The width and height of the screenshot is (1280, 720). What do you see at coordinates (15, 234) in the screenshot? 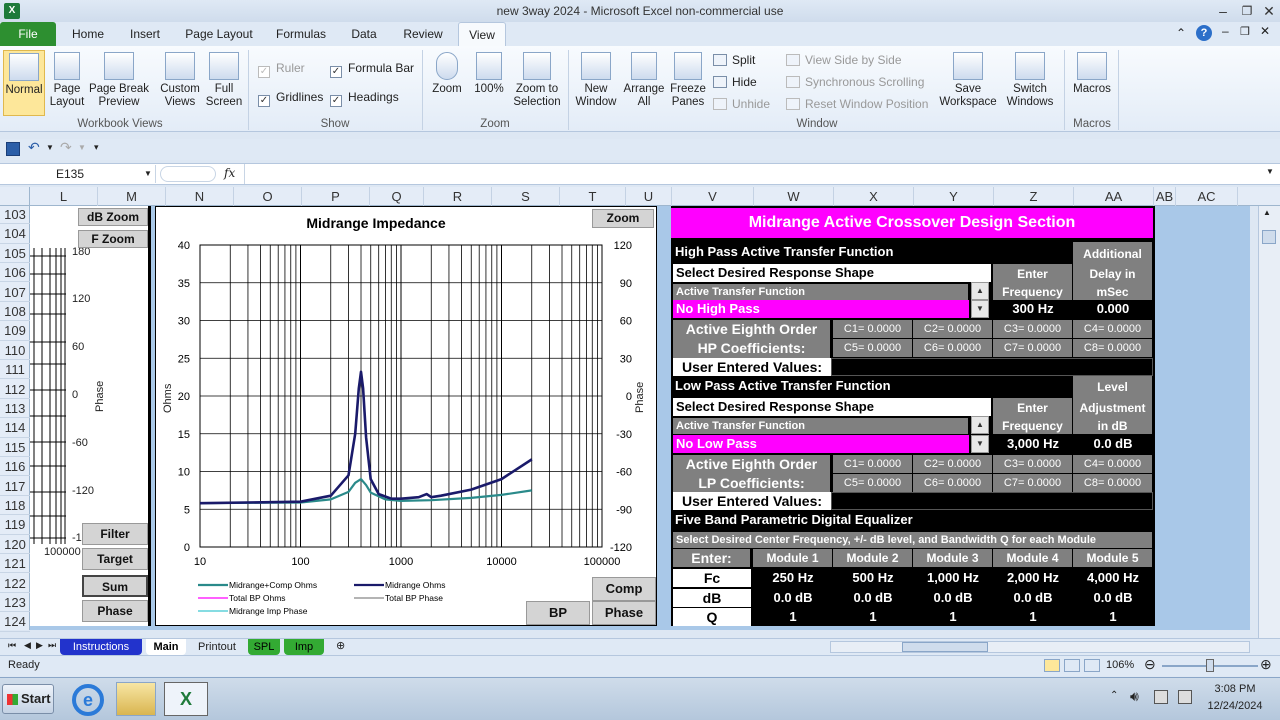
I see `row-header: 104` at bounding box center [15, 234].